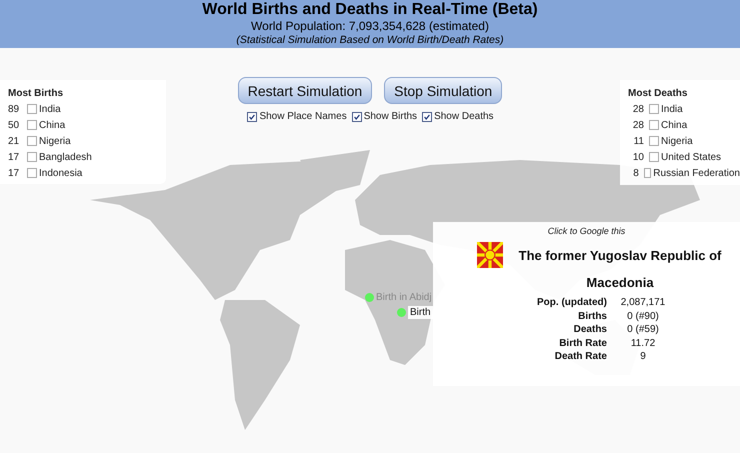 The image size is (740, 453). I want to click on list-heading: Most Births, so click(36, 93).